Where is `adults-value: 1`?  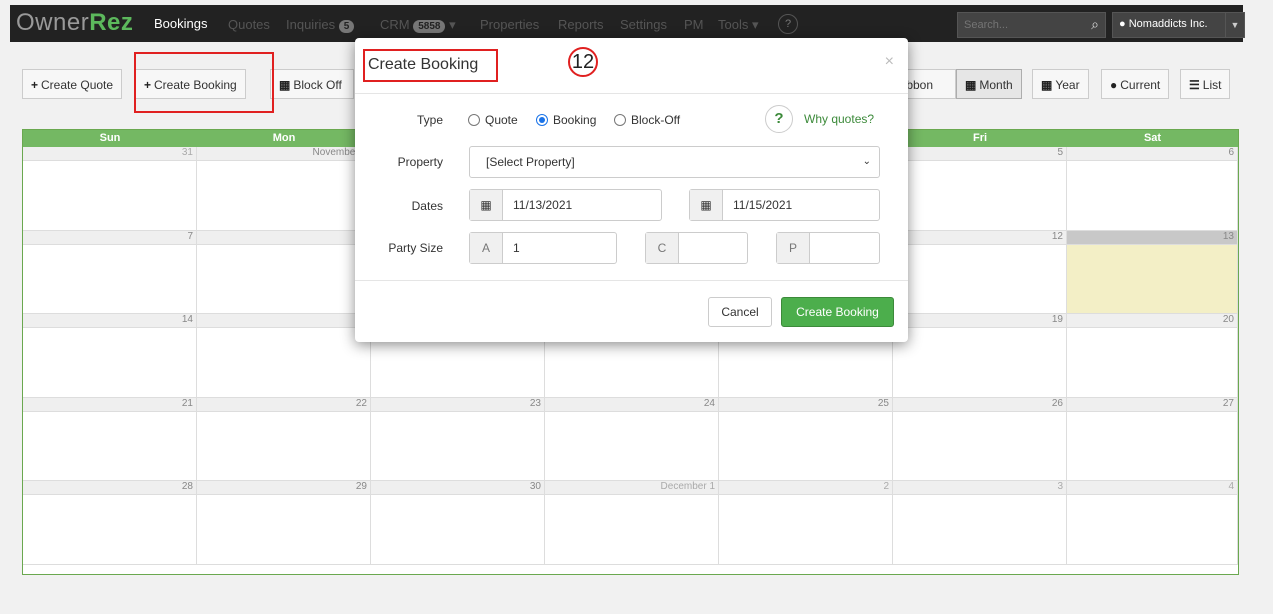 adults-value: 1 is located at coordinates (516, 248).